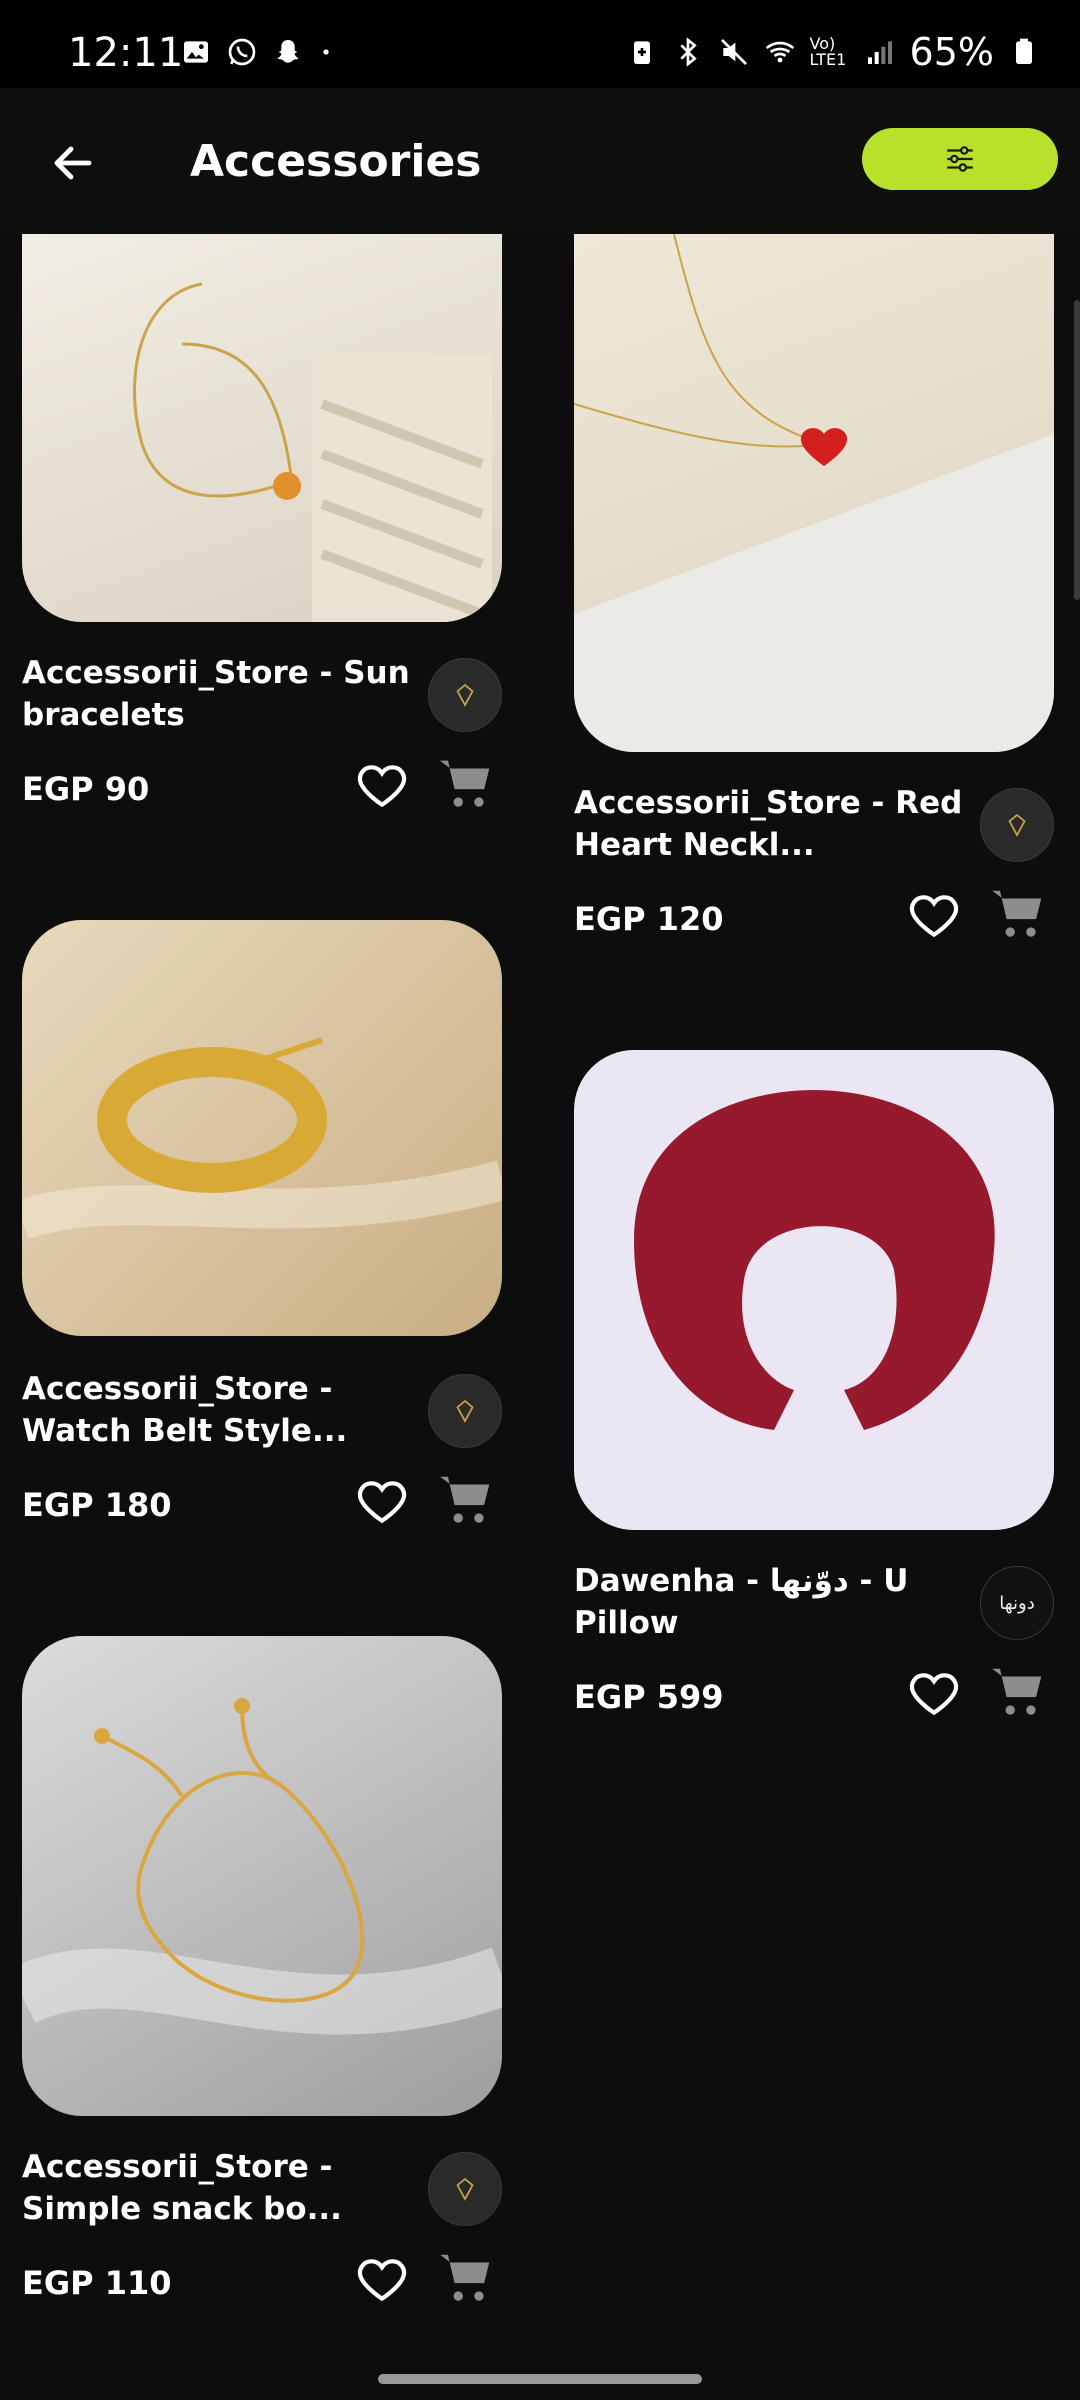 This screenshot has height=2400, width=1080. Describe the element at coordinates (649, 1697) in the screenshot. I see `product-price: EGP 599` at that location.